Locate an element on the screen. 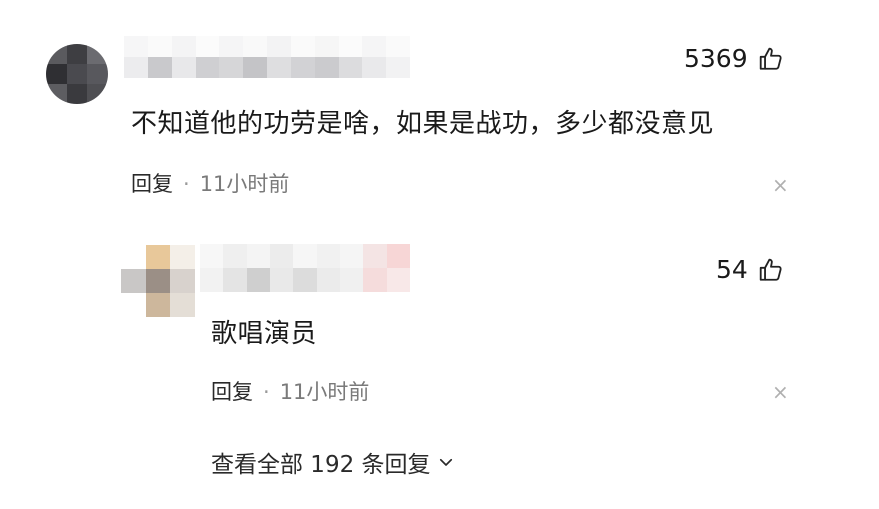  reply-username-blurred is located at coordinates (305, 268).